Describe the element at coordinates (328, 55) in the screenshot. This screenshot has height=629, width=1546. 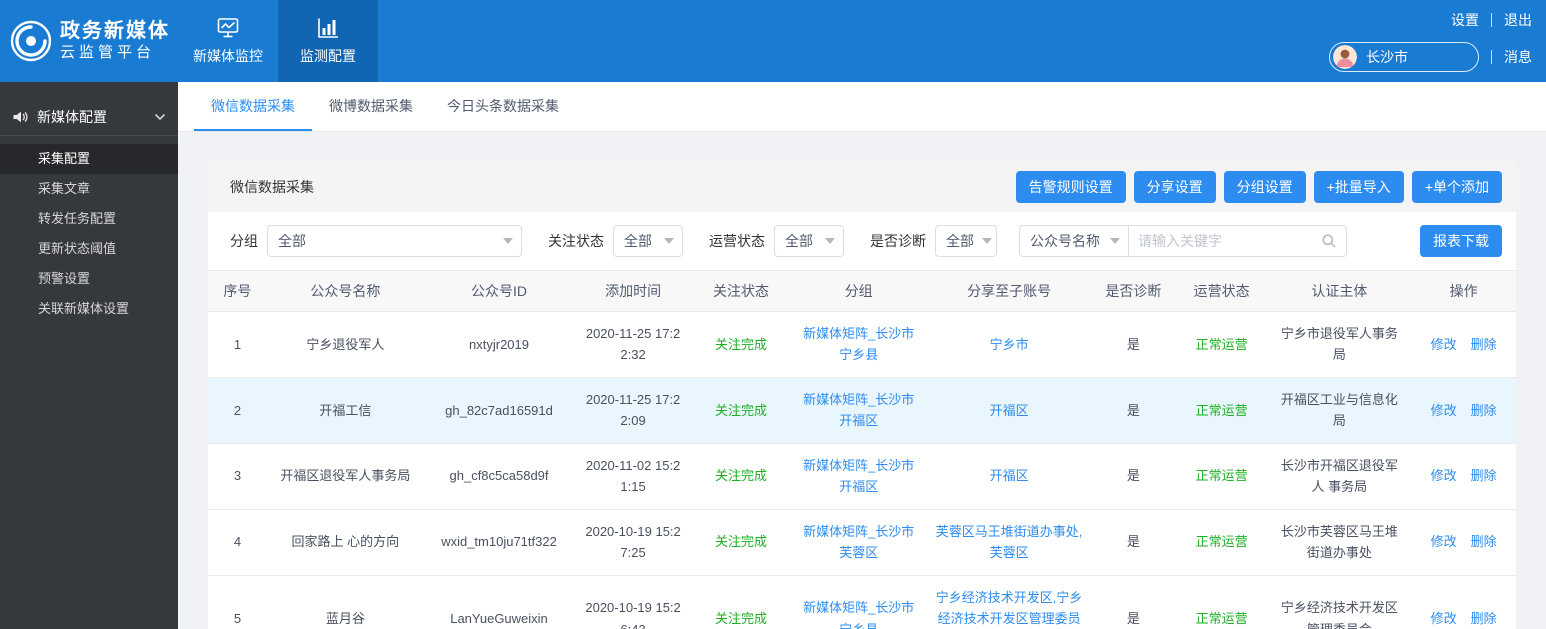
I see `nav-item-label: 监测配置` at that location.